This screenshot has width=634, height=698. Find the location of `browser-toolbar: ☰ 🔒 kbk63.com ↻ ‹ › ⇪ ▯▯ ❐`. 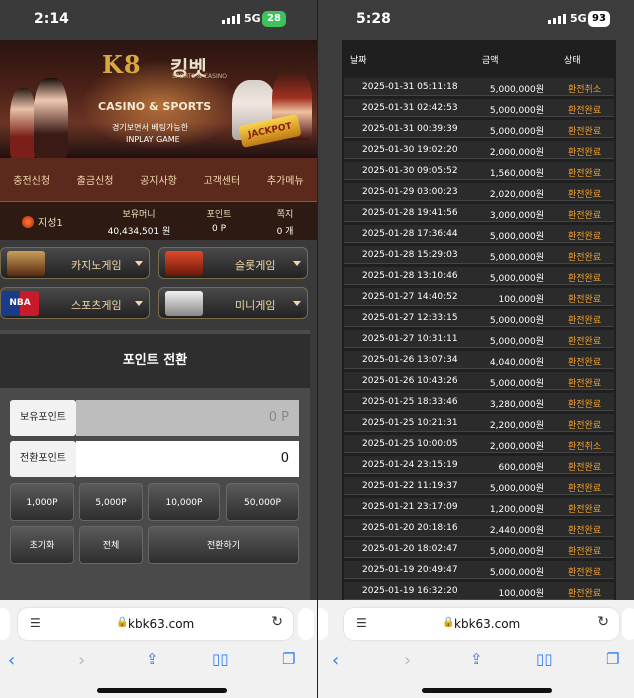

browser-toolbar: ☰ 🔒 kbk63.com ↻ ‹ › ⇪ ▯▯ ❐ is located at coordinates (158, 649).